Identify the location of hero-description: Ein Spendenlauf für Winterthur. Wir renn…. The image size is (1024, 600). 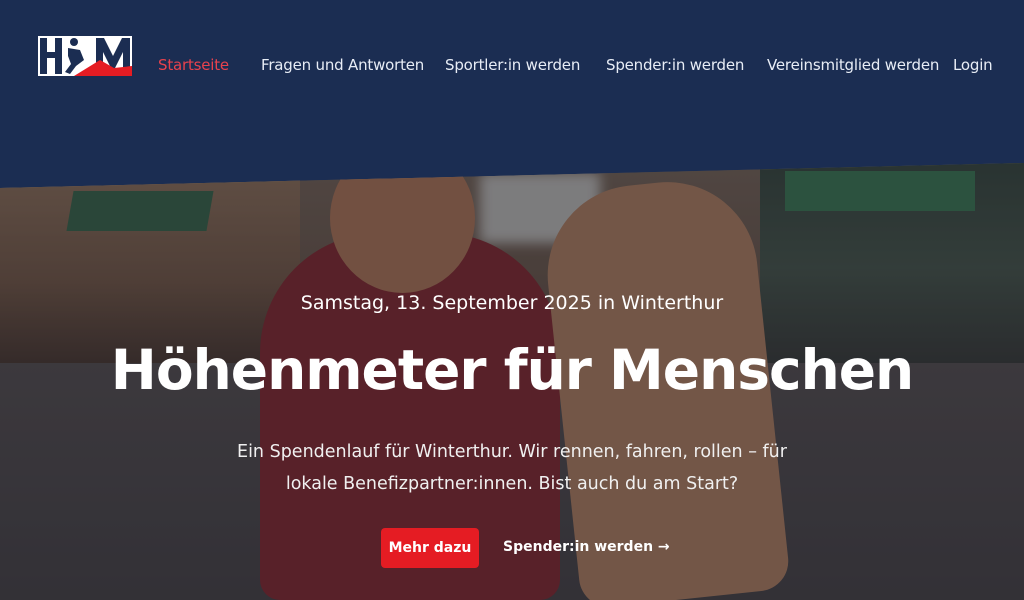
(512, 468).